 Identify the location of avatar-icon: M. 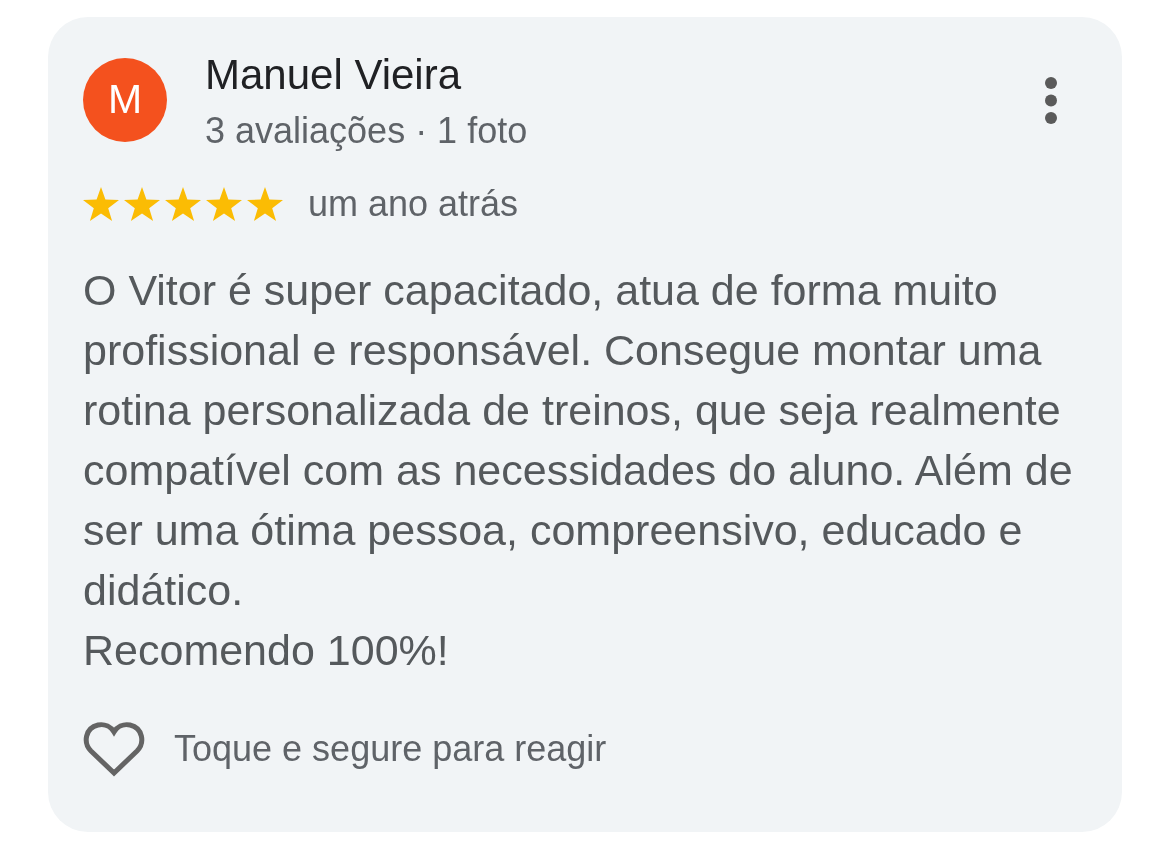
(125, 100).